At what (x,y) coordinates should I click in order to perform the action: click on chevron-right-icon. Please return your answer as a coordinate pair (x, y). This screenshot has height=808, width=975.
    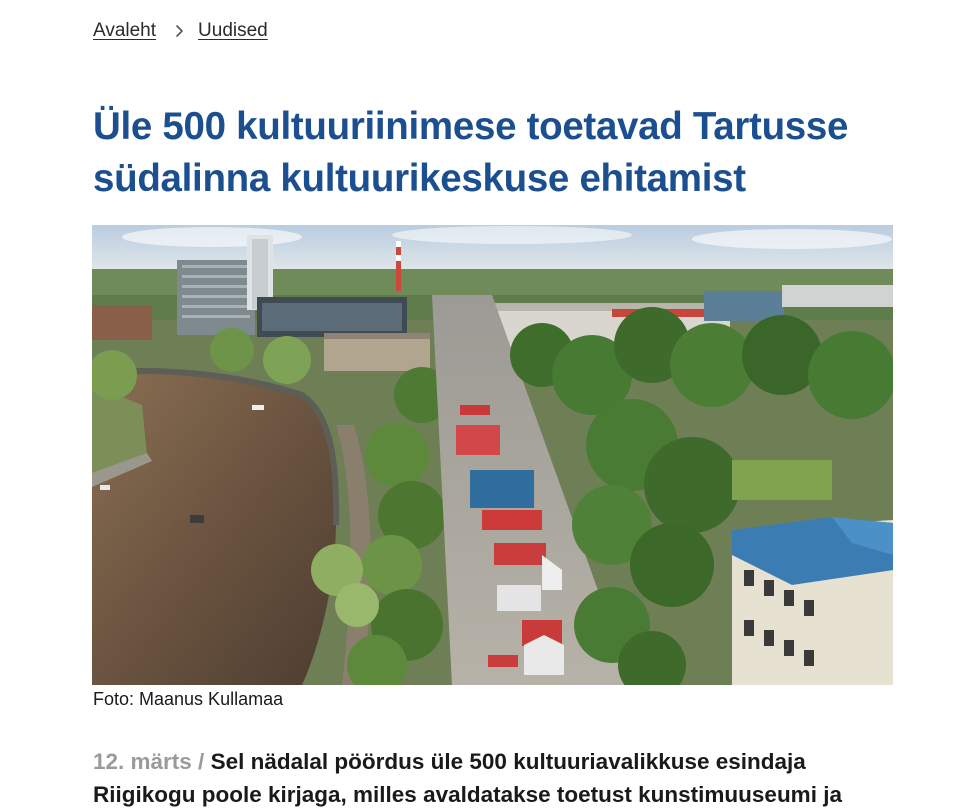
    Looking at the image, I should click on (179, 31).